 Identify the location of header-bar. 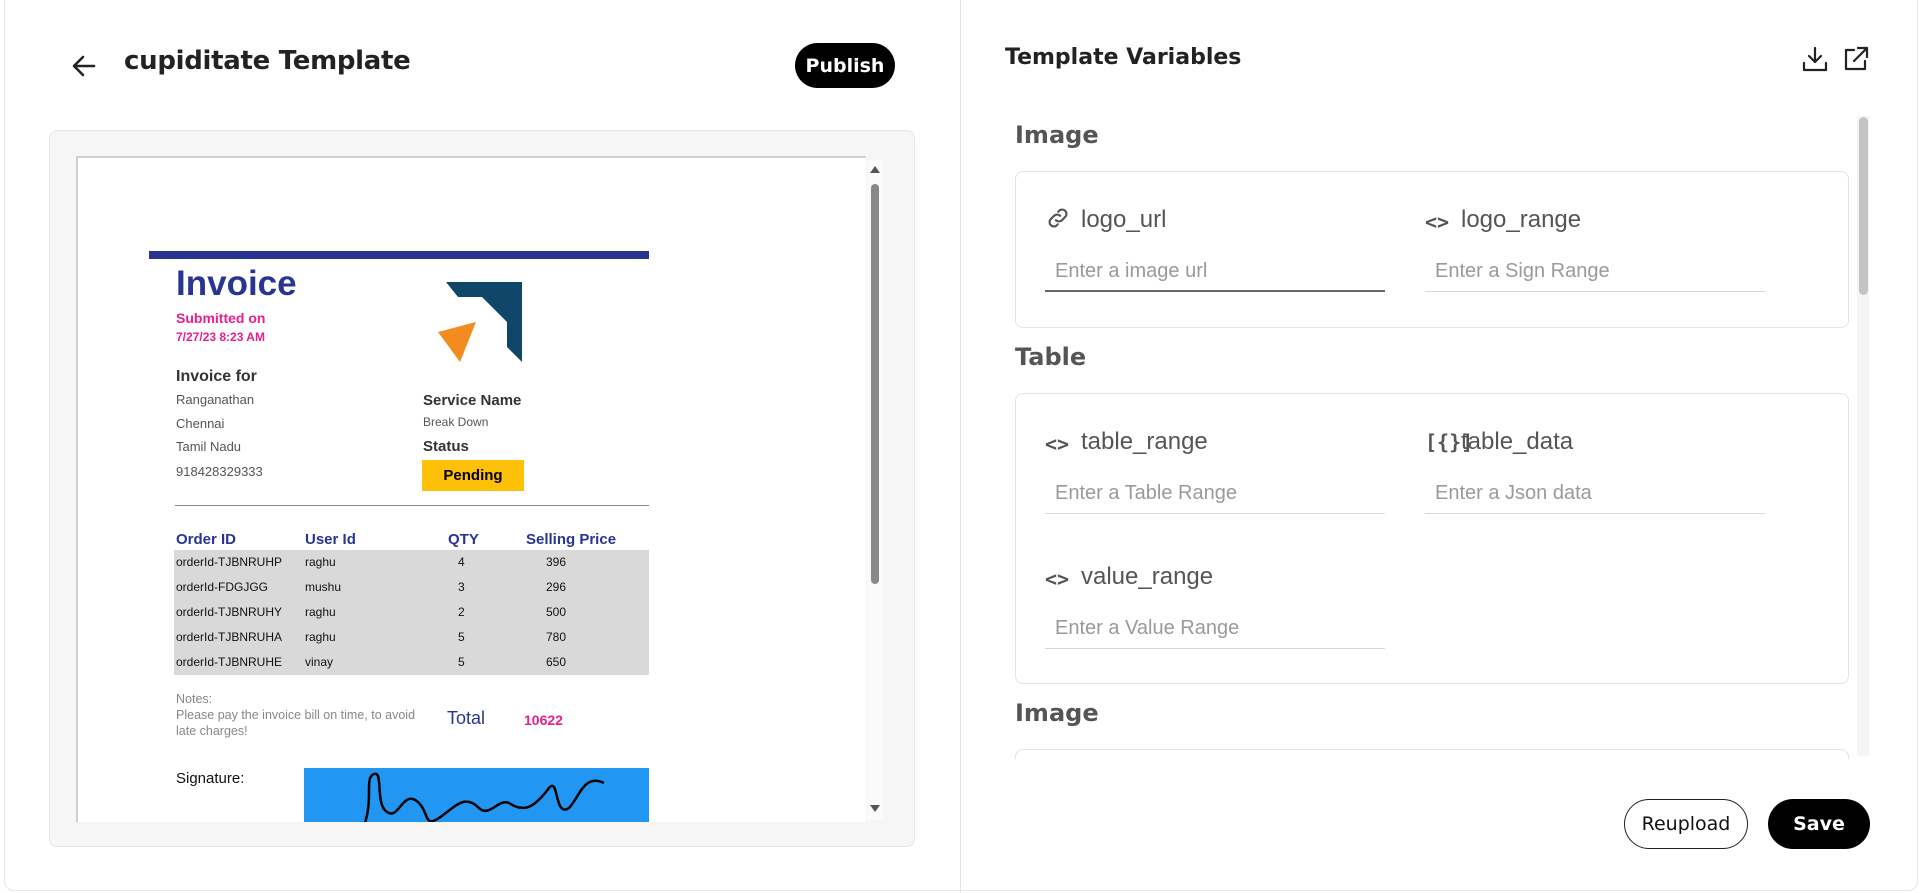
(399, 255).